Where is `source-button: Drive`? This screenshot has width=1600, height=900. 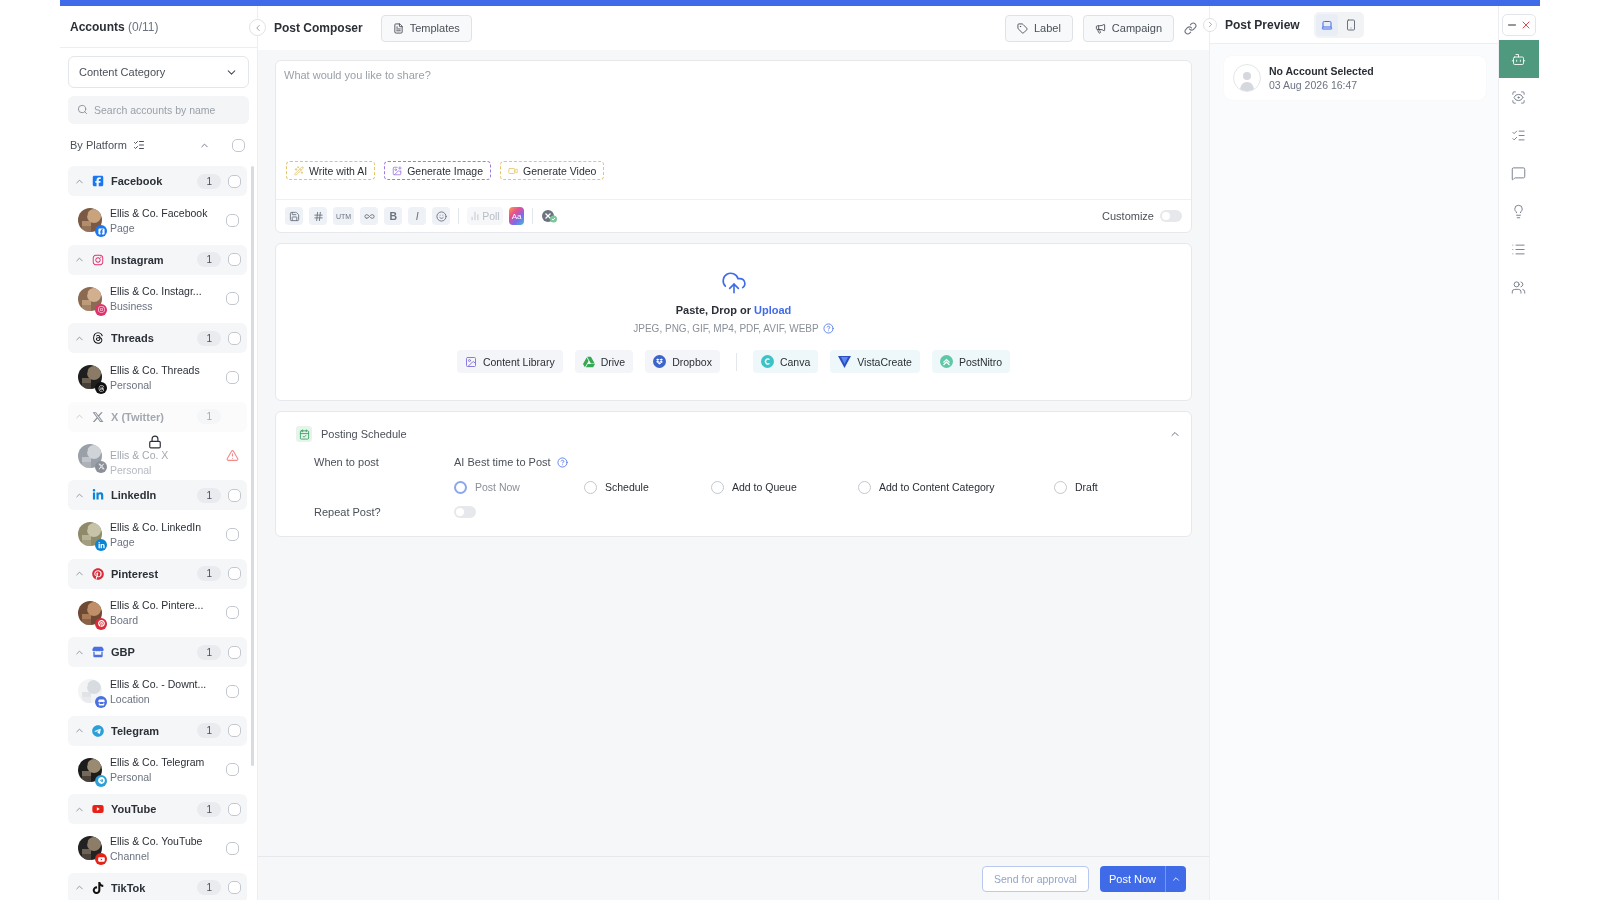 source-button: Drive is located at coordinates (604, 361).